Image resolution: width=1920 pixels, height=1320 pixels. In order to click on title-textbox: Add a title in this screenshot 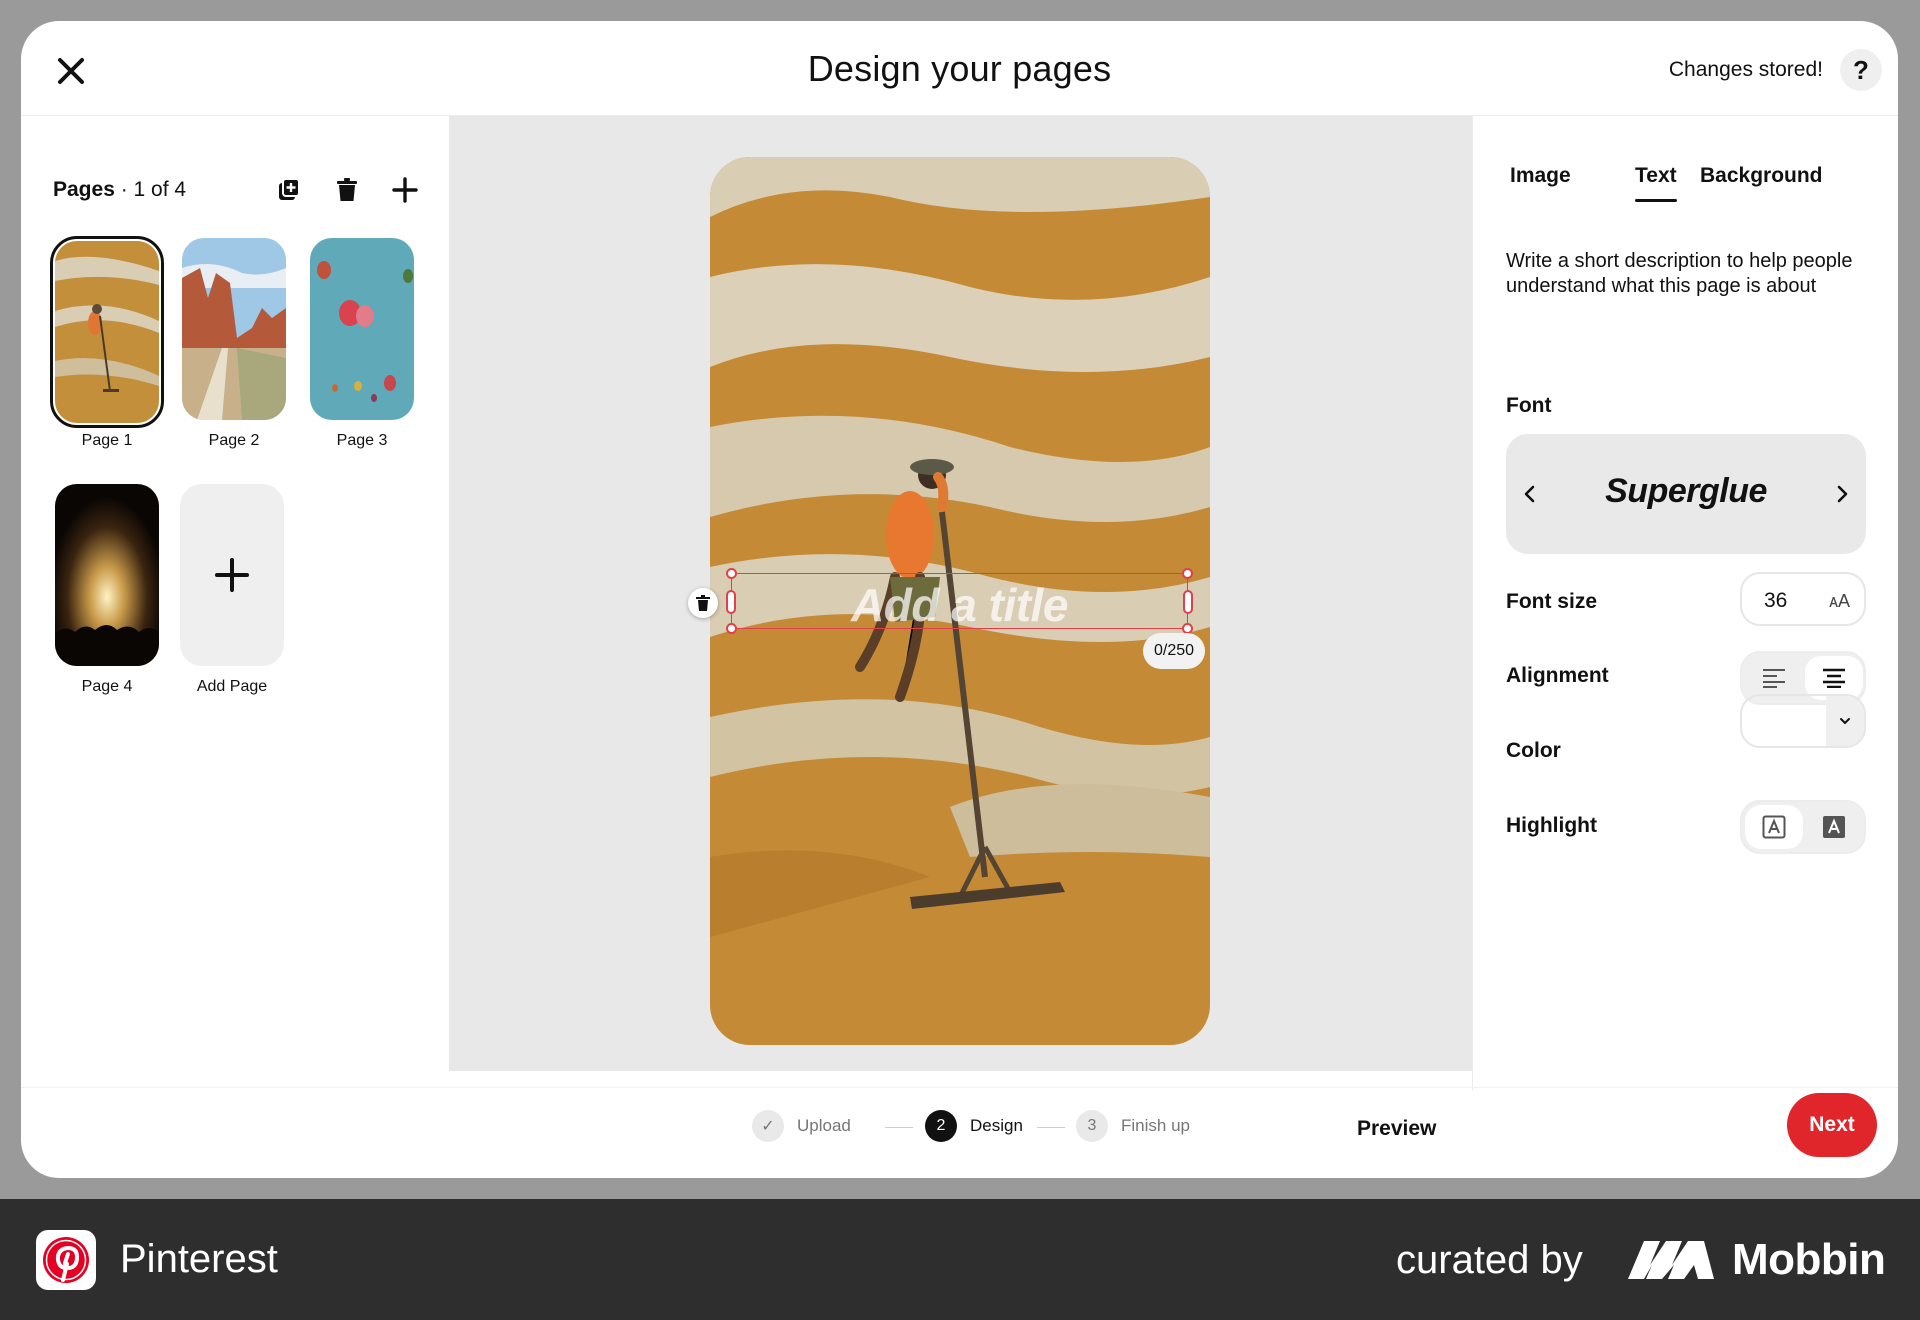, I will do `click(959, 601)`.